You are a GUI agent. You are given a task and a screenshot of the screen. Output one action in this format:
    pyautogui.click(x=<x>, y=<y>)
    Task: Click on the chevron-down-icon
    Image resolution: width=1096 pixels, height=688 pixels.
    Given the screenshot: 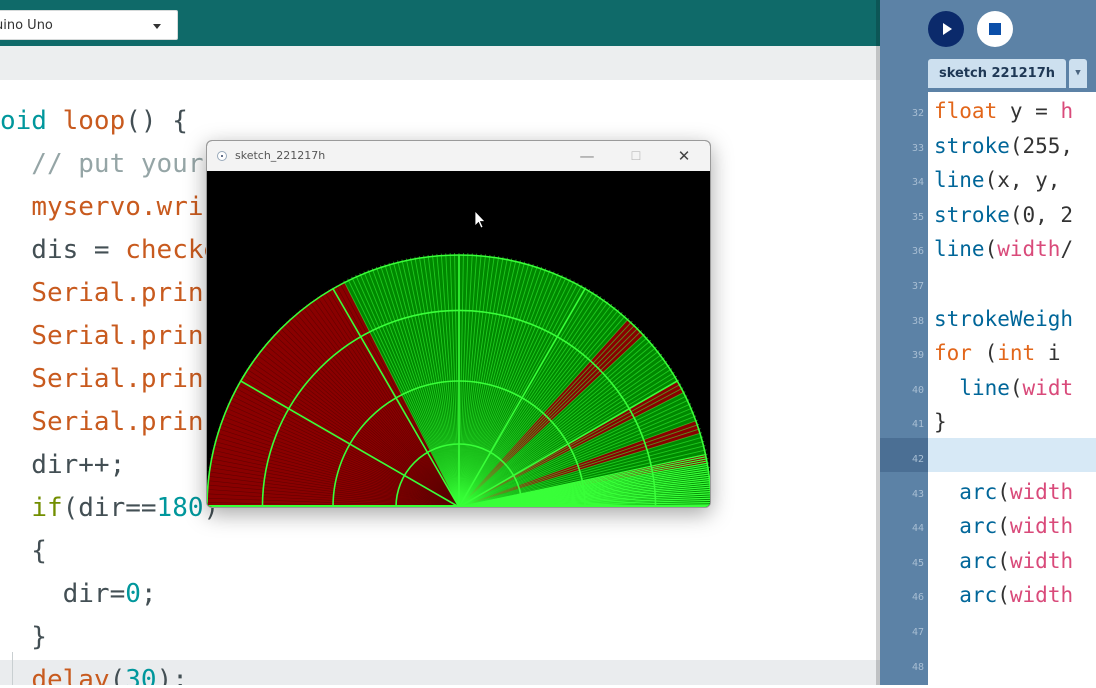 What is the action you would take?
    pyautogui.click(x=157, y=26)
    